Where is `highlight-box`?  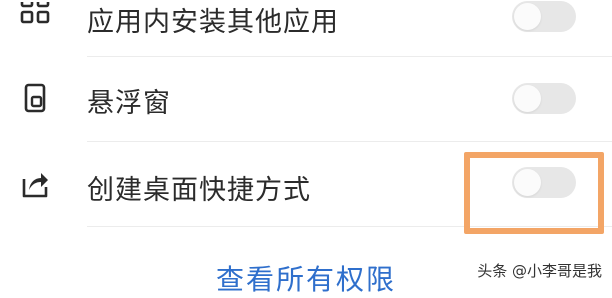 highlight-box is located at coordinates (534, 193).